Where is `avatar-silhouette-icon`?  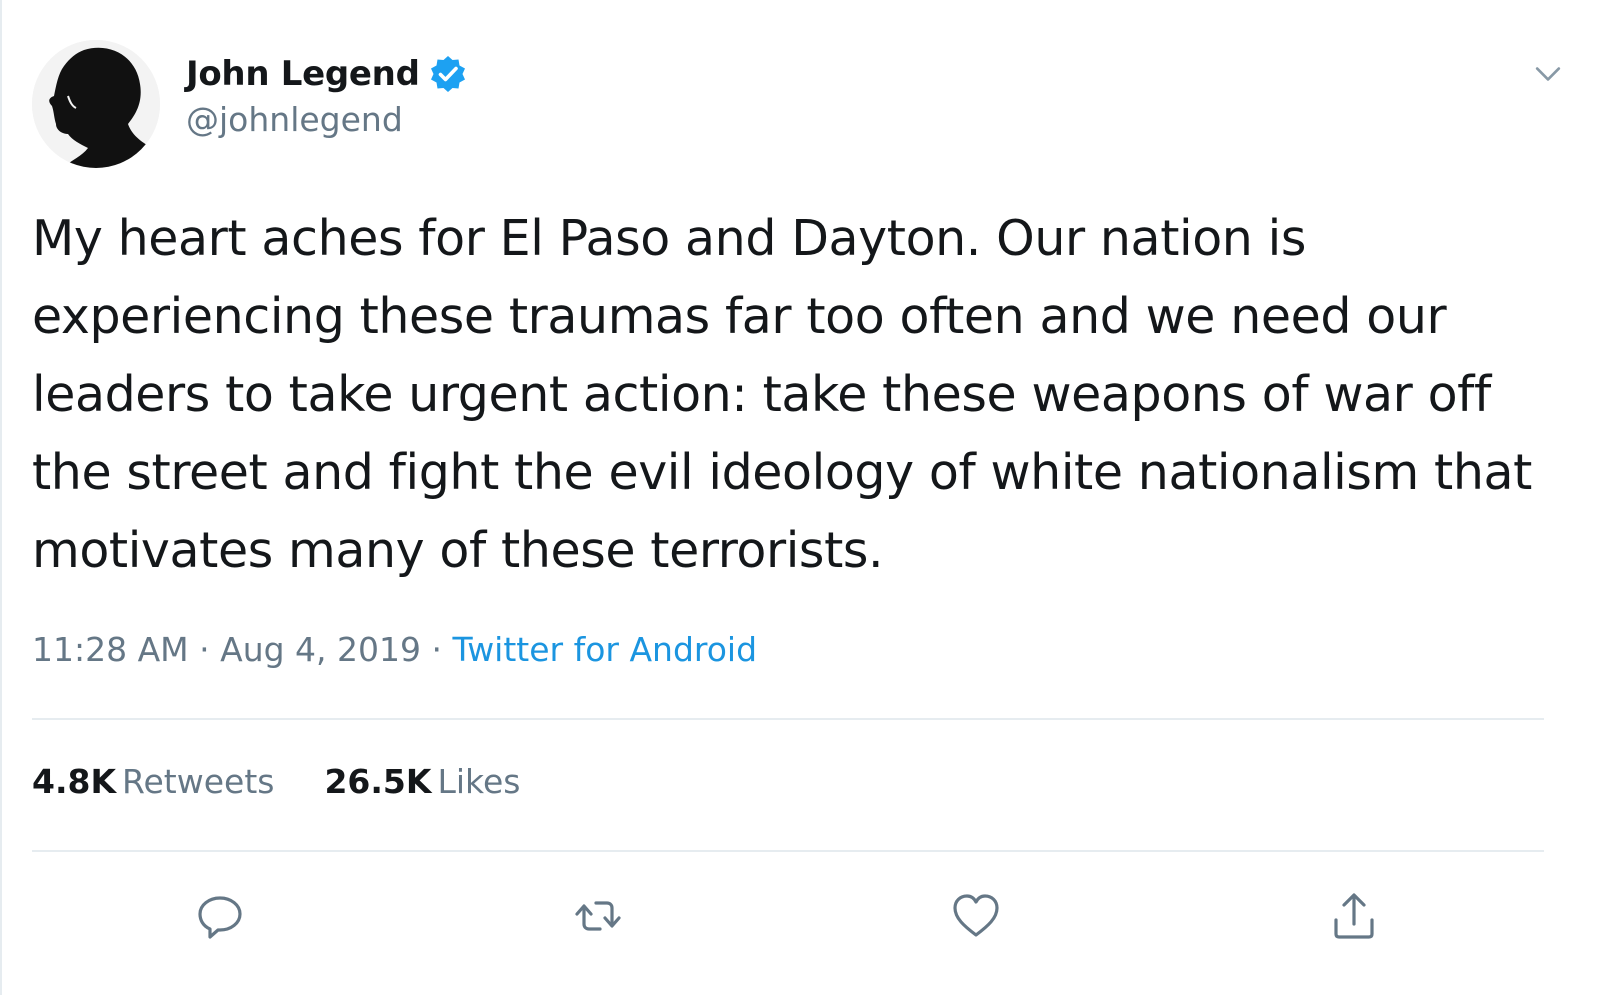 avatar-silhouette-icon is located at coordinates (96, 104).